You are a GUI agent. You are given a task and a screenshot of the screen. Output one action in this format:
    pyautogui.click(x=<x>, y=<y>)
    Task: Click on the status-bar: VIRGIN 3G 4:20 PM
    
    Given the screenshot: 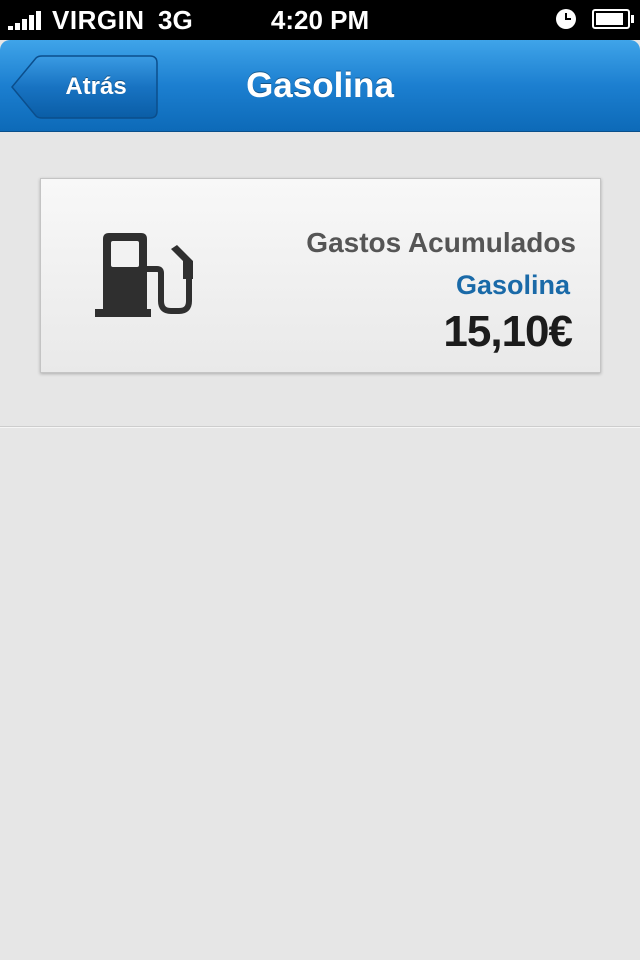 What is the action you would take?
    pyautogui.click(x=320, y=20)
    